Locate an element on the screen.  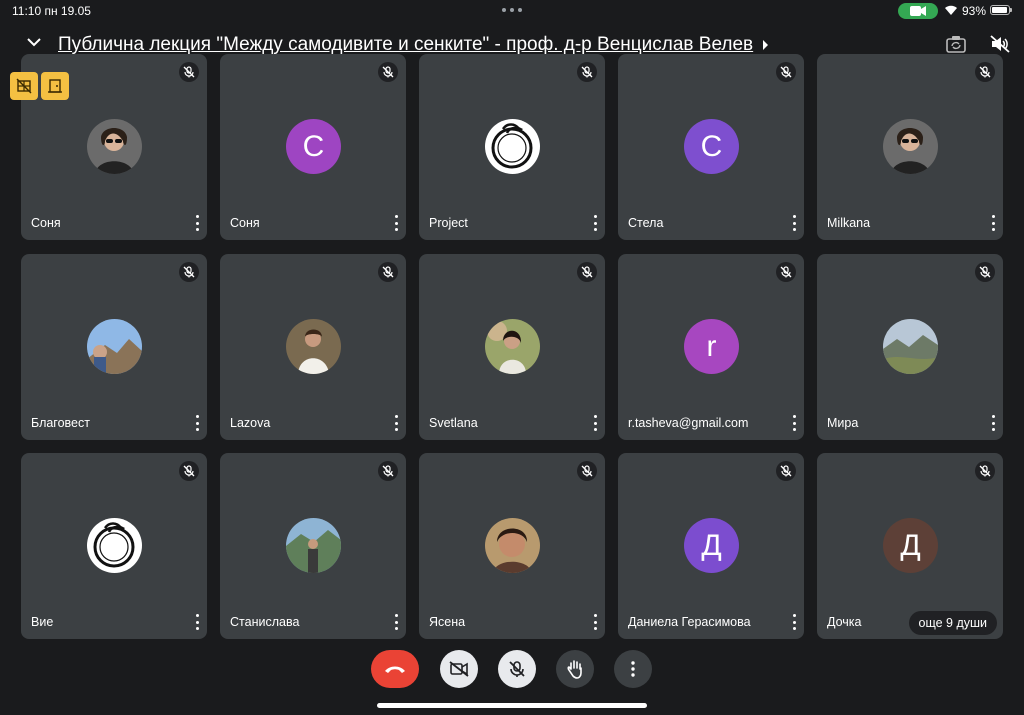
status-bar: 11:10 пн 19.05 93% is located at coordinates (512, 11).